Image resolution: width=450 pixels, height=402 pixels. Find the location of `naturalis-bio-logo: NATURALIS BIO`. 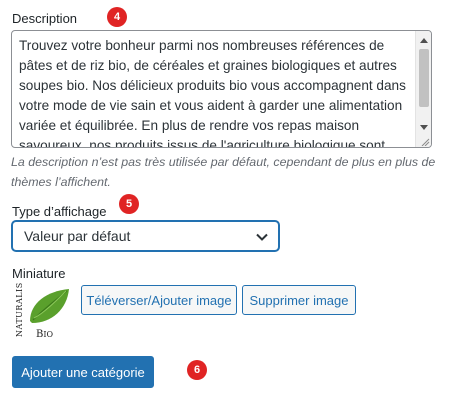

naturalis-bio-logo: NATURALIS BIO is located at coordinates (42, 311).